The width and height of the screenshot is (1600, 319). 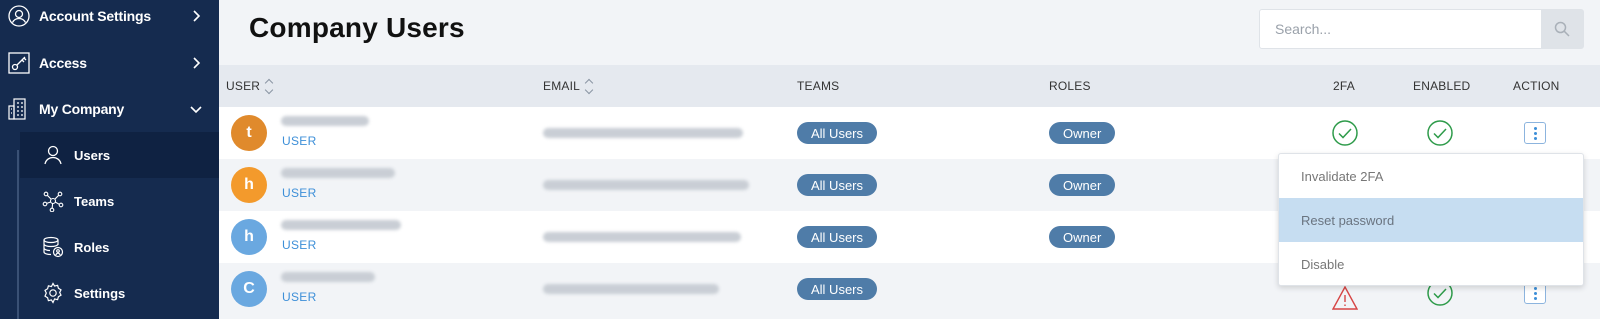 What do you see at coordinates (249, 133) in the screenshot?
I see `avatar: t` at bounding box center [249, 133].